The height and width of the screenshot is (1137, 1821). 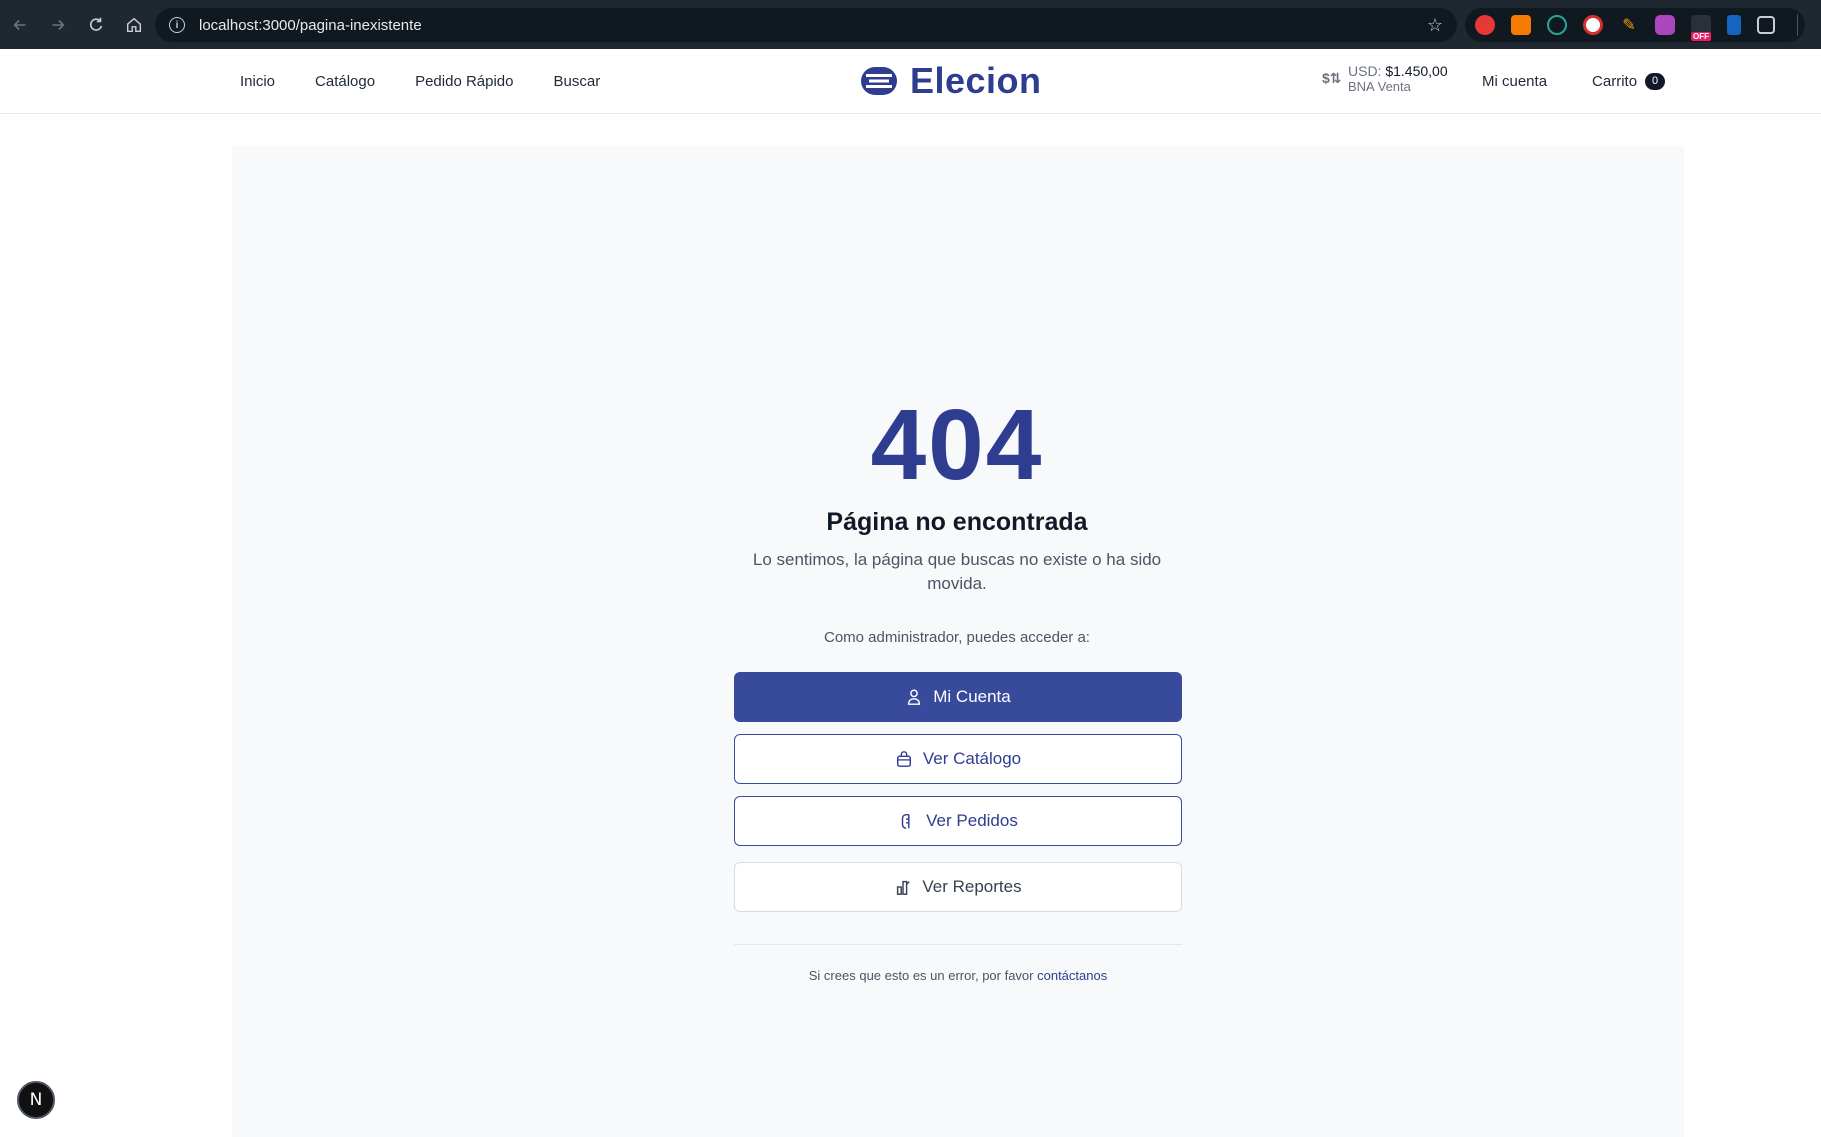 I want to click on extension-pokeball-icon, so click(x=1593, y=25).